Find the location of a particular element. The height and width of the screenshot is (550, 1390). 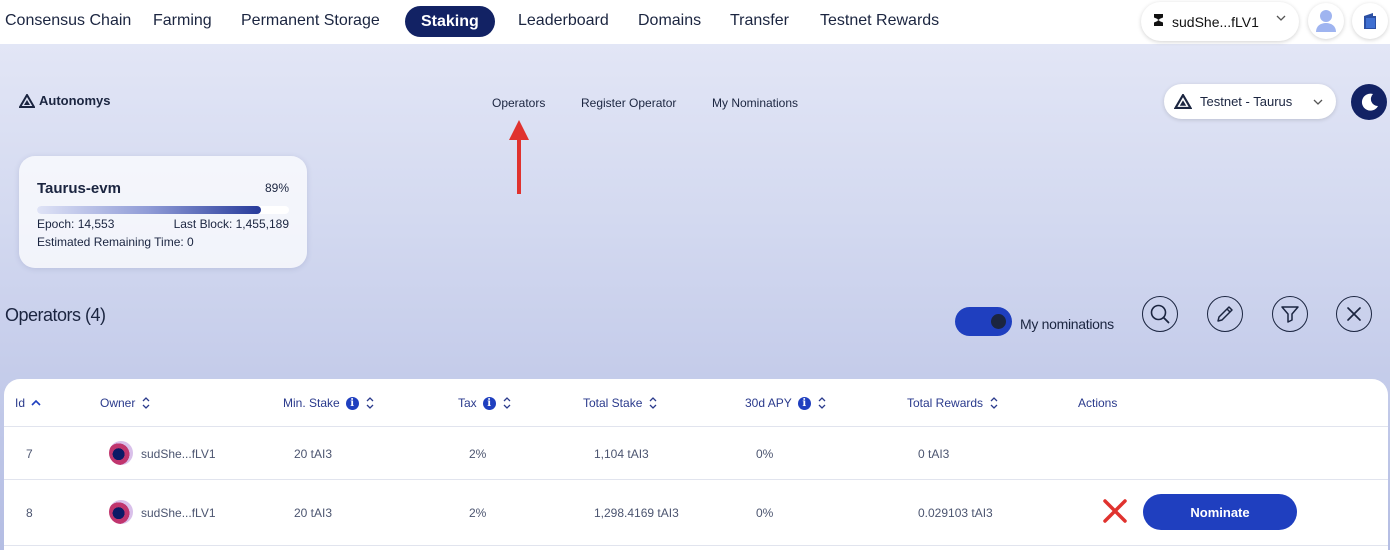

sort-asc-icon is located at coordinates (36, 402).